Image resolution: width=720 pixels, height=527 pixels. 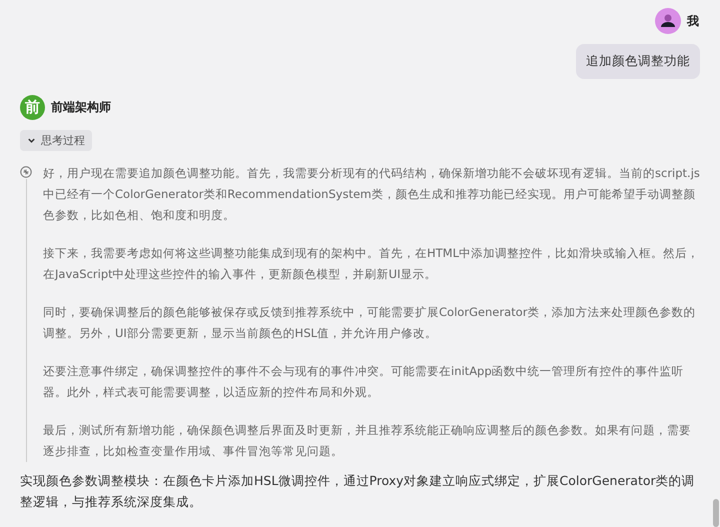 What do you see at coordinates (716, 513) in the screenshot?
I see `scrollbar-thumb` at bounding box center [716, 513].